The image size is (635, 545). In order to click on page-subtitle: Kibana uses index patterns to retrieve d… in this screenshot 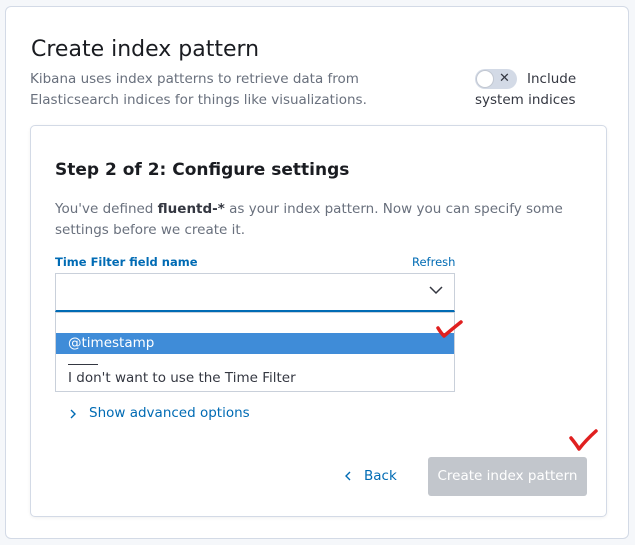, I will do `click(198, 89)`.